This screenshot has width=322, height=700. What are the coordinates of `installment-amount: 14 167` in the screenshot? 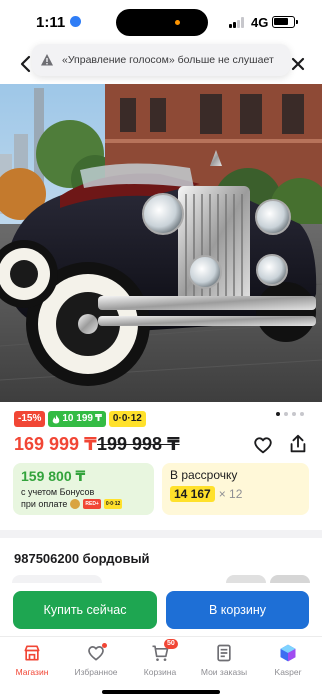 It's located at (192, 494).